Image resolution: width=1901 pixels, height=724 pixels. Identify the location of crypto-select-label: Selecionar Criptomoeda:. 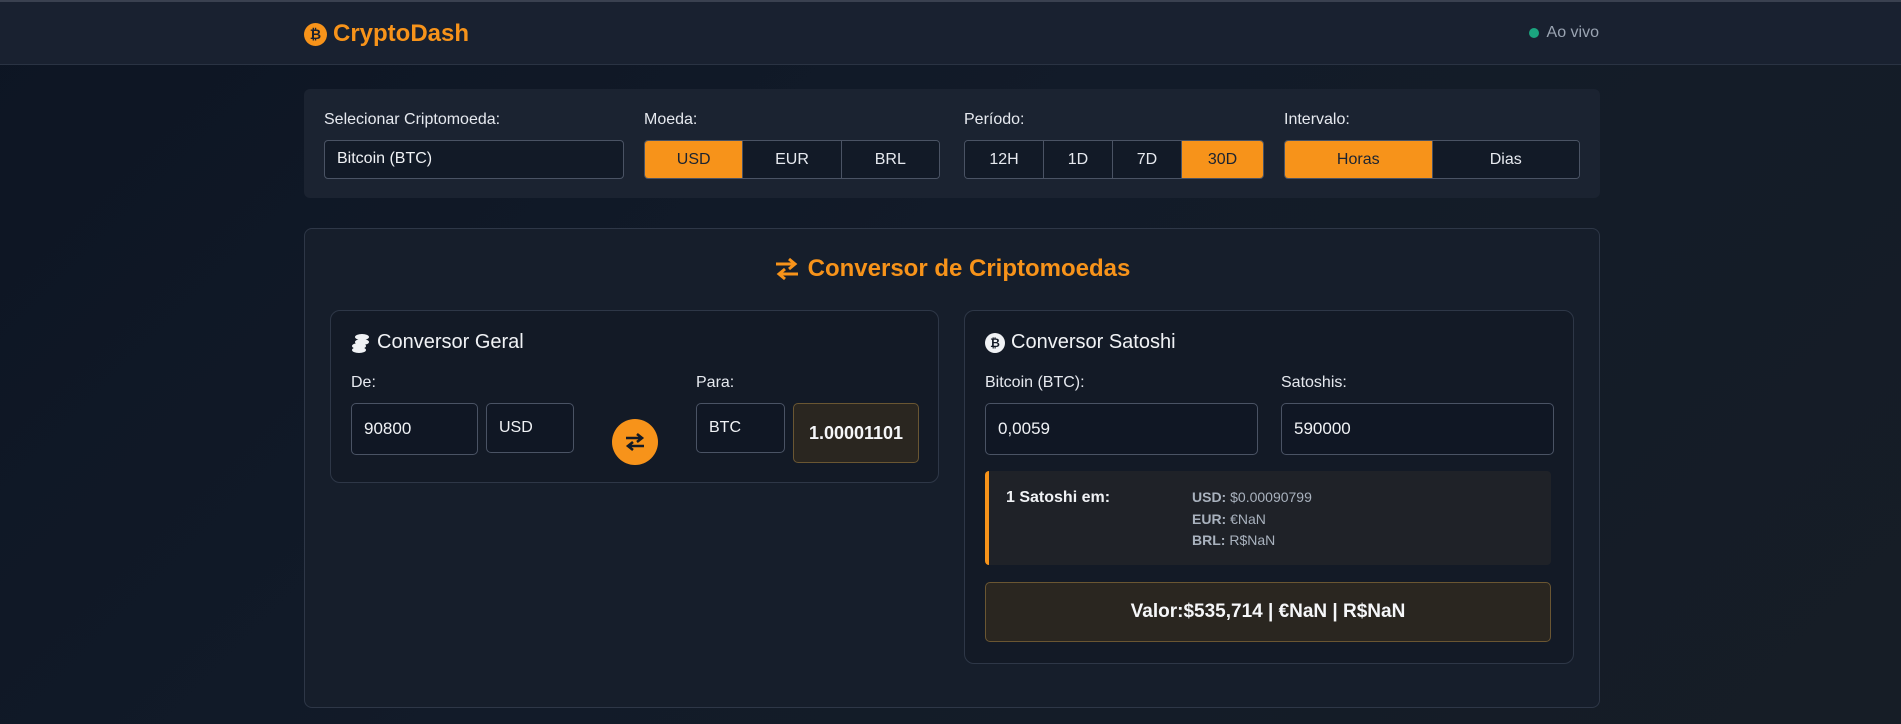
(412, 119).